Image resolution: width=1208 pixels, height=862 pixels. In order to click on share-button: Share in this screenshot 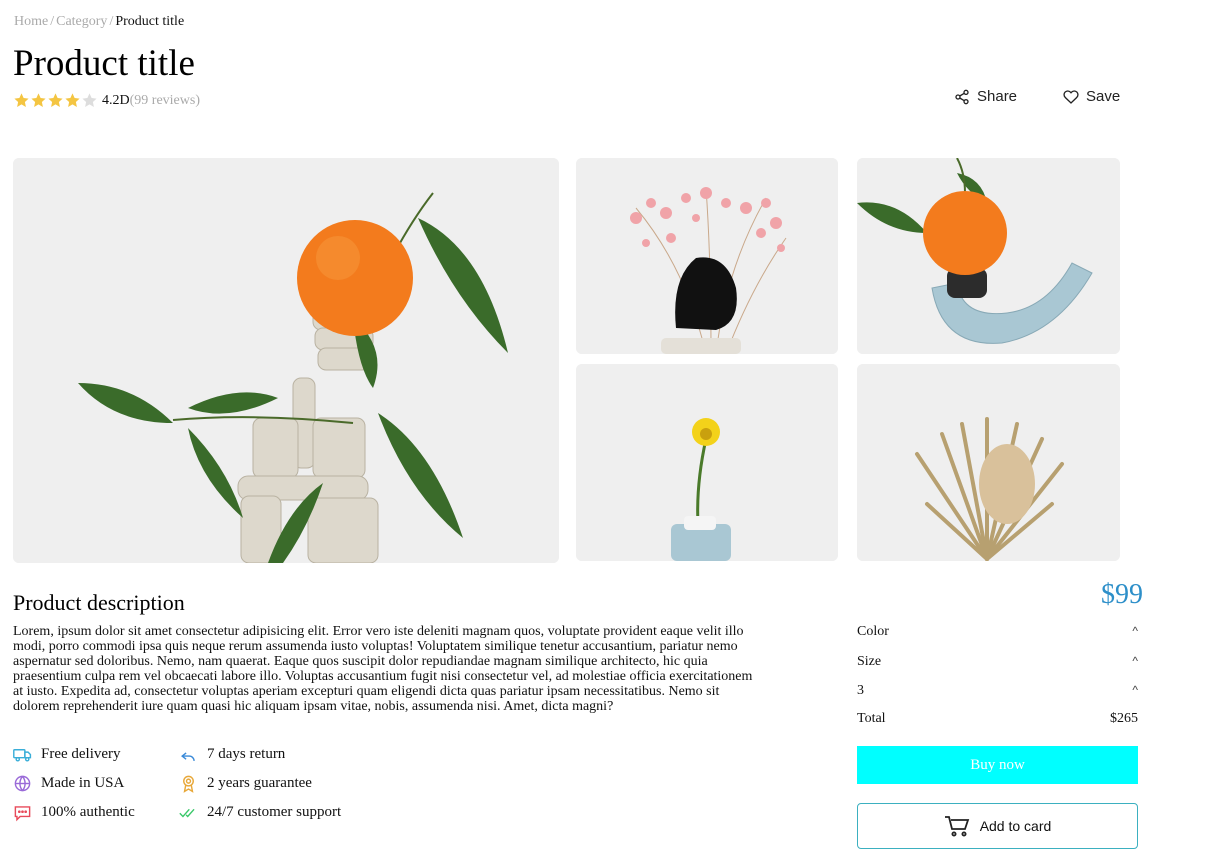, I will do `click(985, 96)`.